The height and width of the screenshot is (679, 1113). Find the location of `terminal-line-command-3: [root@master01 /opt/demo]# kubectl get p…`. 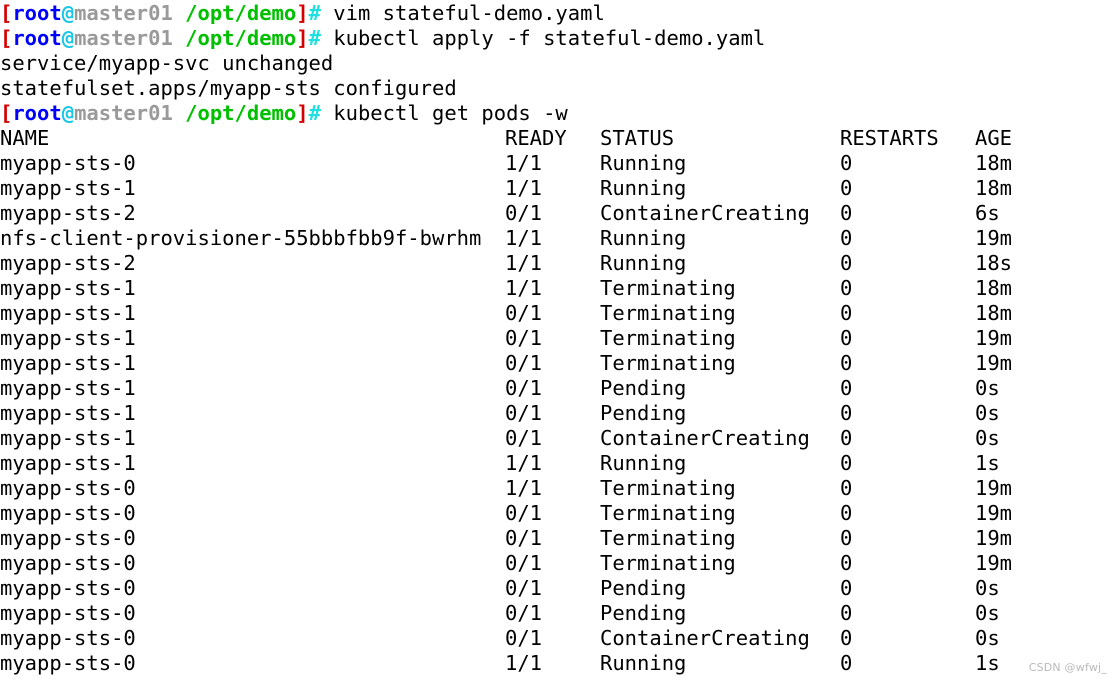

terminal-line-command-3: [root@master01 /opt/demo]# kubectl get p… is located at coordinates (556, 113).